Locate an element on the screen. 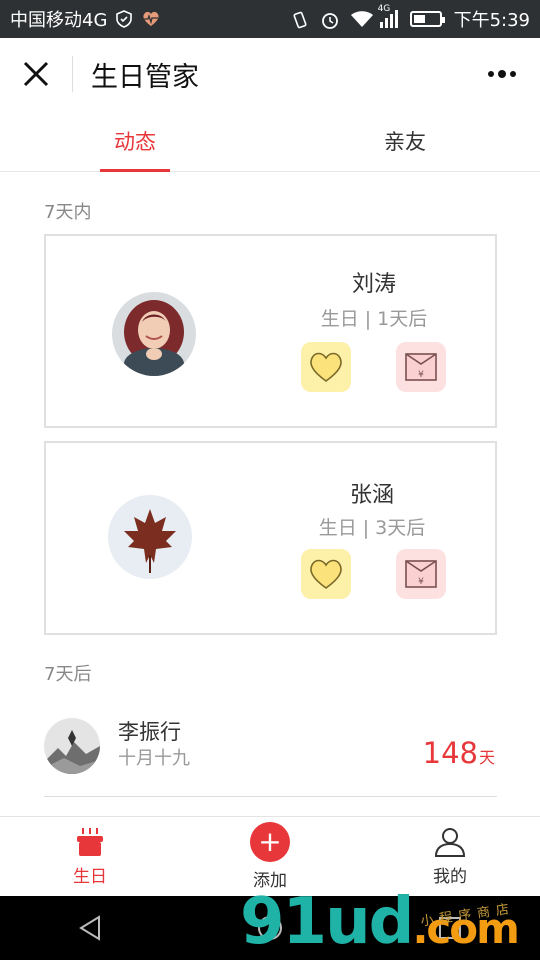  header-divider is located at coordinates (72, 74).